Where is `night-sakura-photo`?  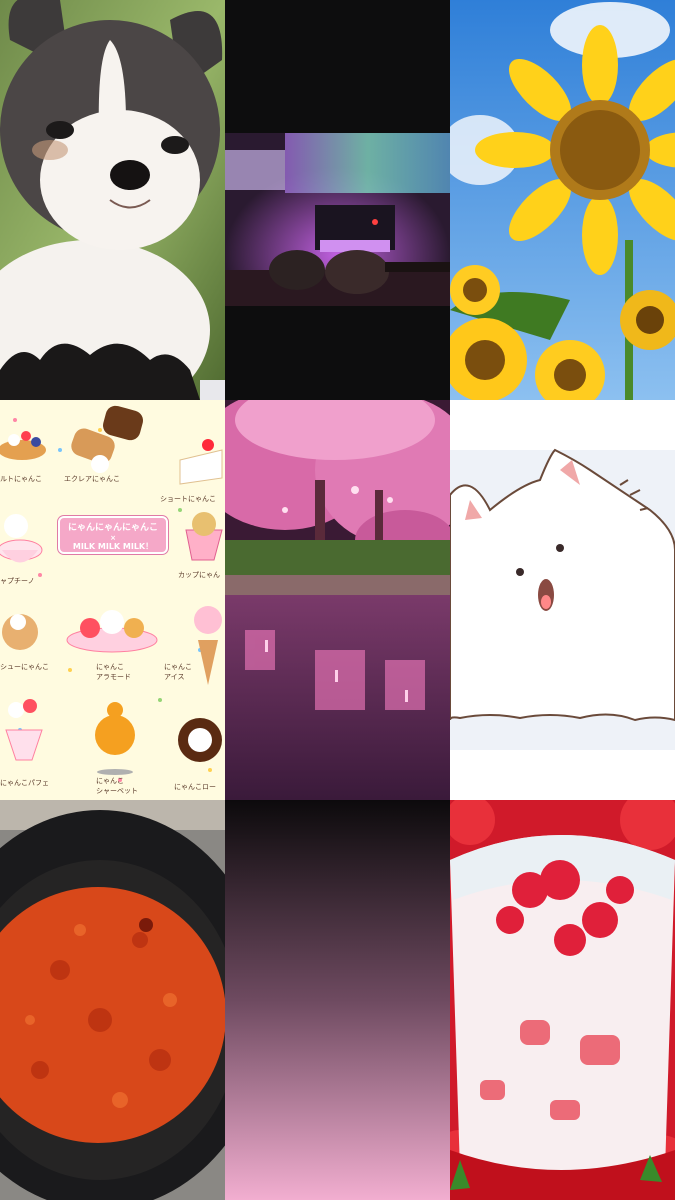
night-sakura-photo is located at coordinates (337, 600).